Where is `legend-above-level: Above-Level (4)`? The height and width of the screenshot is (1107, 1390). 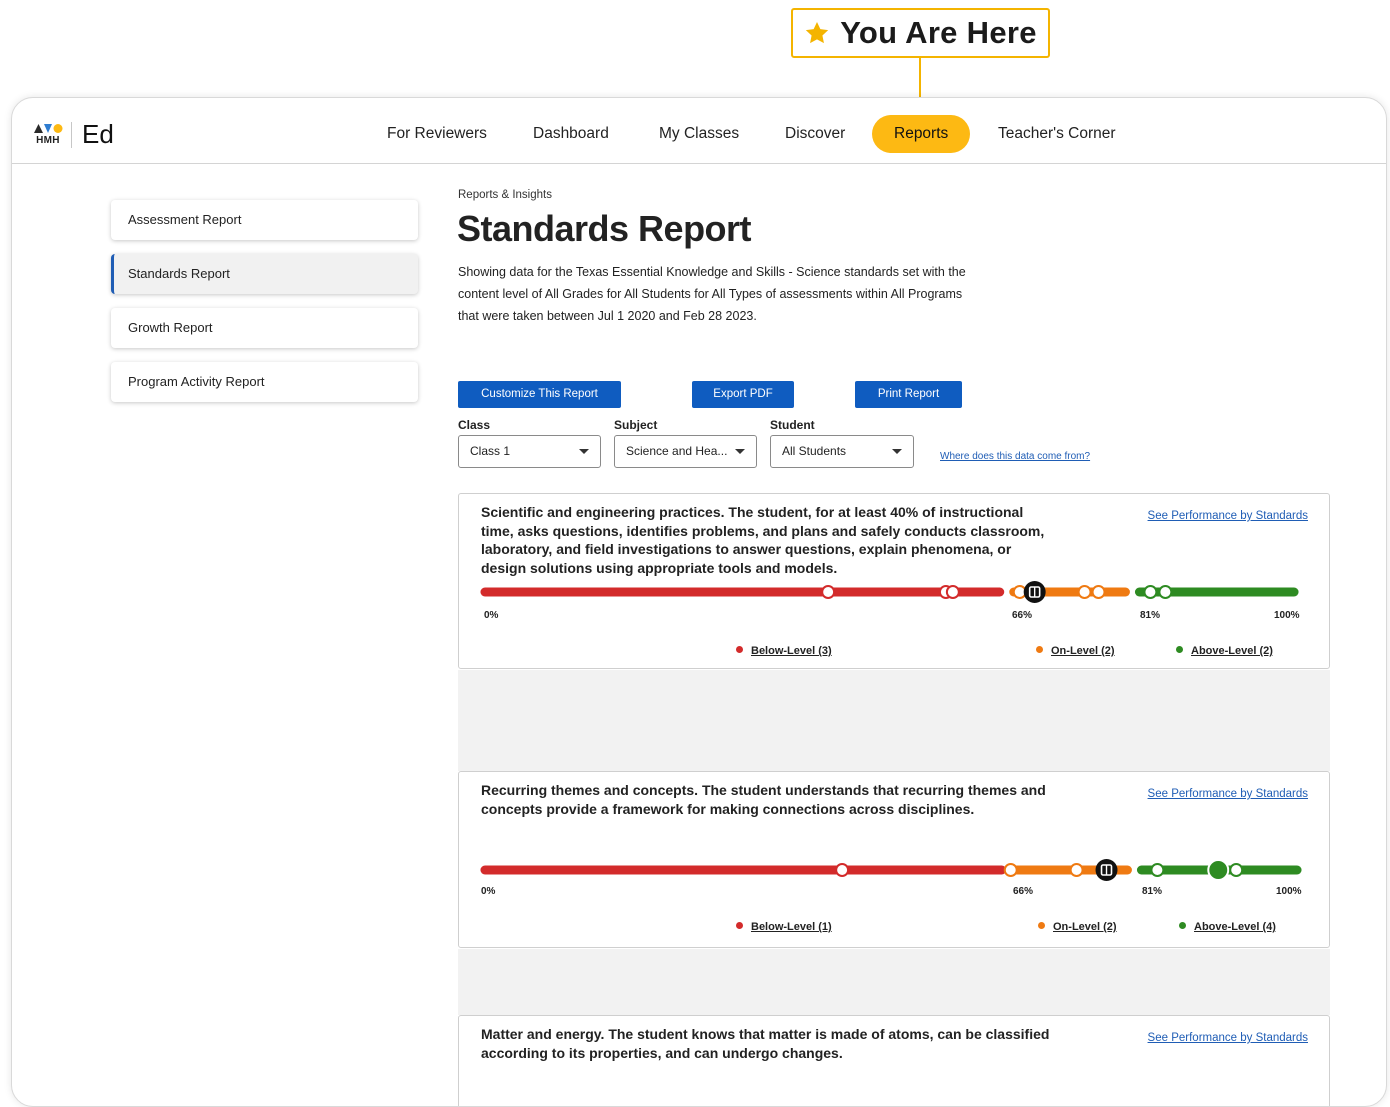
legend-above-level: Above-Level (4) is located at coordinates (1227, 927).